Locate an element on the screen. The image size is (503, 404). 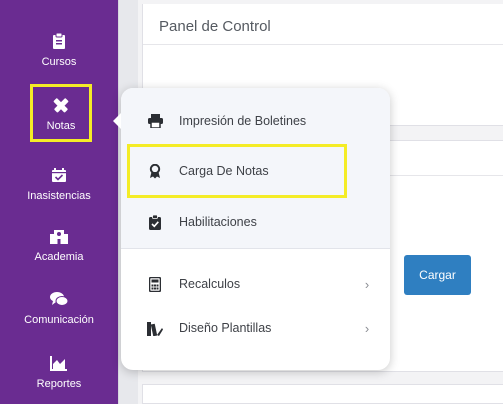
menu-item-habilitaciones: Habilitaciones is located at coordinates (255, 222).